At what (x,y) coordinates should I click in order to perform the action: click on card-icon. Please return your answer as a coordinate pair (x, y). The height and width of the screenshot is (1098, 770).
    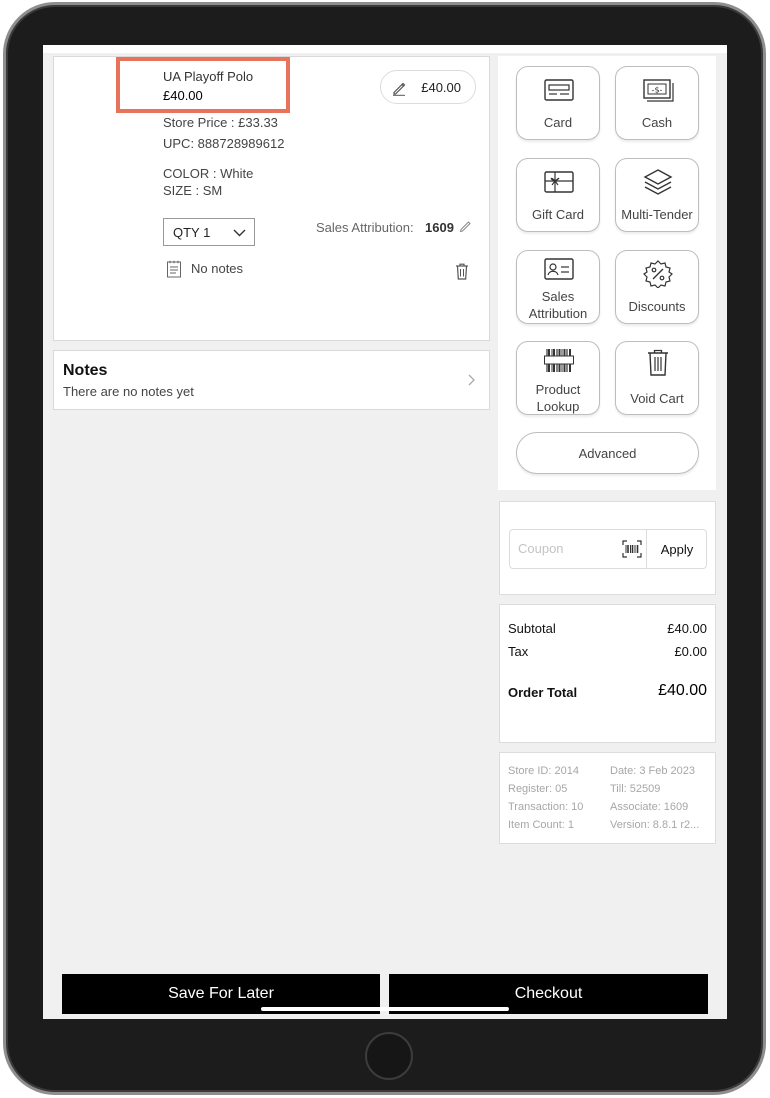
    Looking at the image, I should click on (559, 90).